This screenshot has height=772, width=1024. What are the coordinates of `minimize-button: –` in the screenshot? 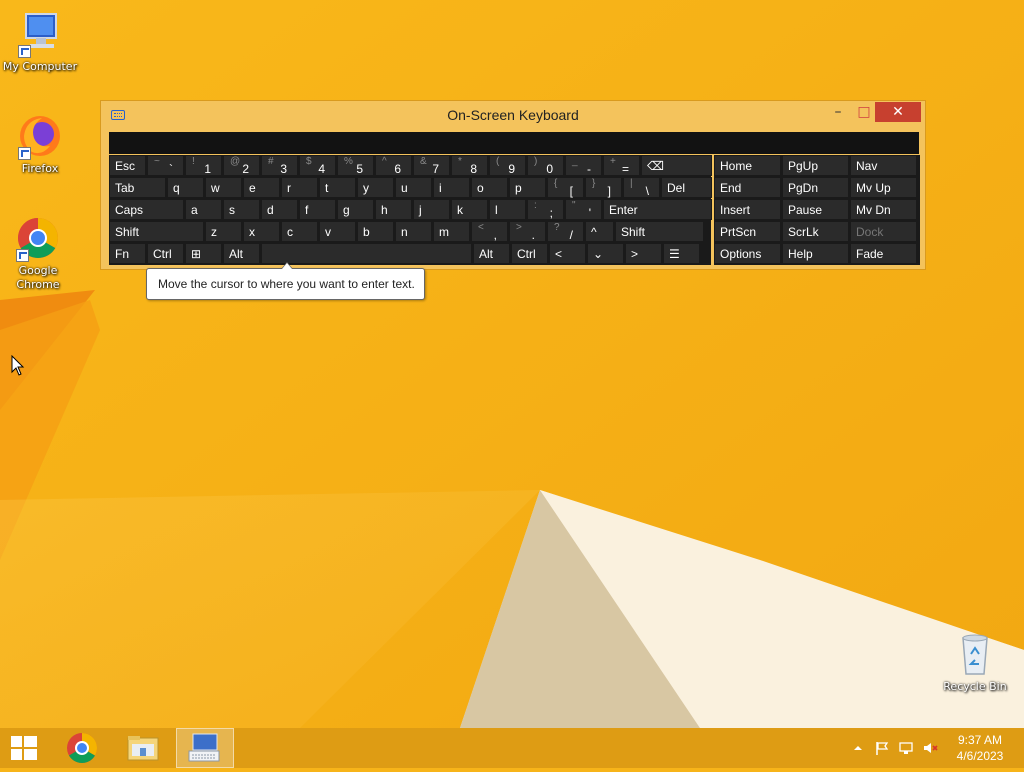 It's located at (838, 112).